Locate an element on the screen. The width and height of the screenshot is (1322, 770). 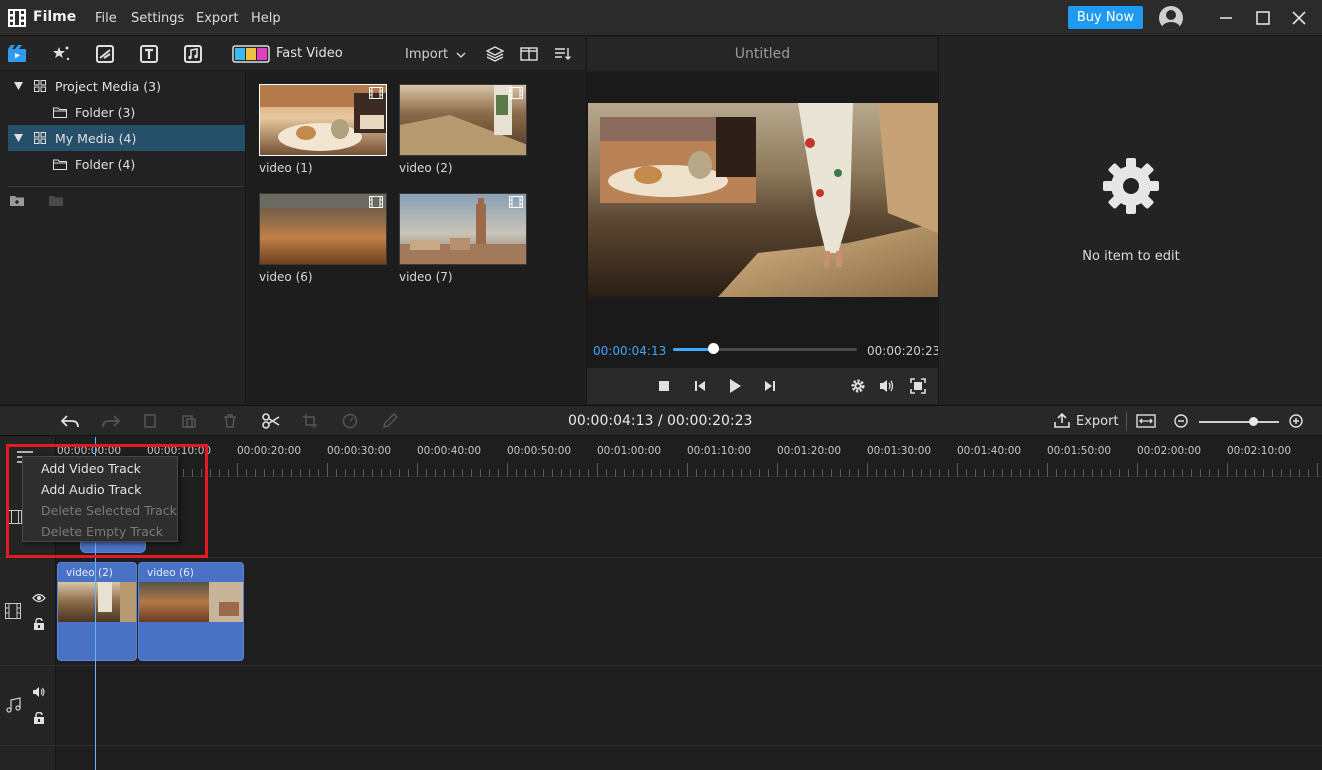
ruler-label: 00:02:10:00 is located at coordinates (1259, 451).